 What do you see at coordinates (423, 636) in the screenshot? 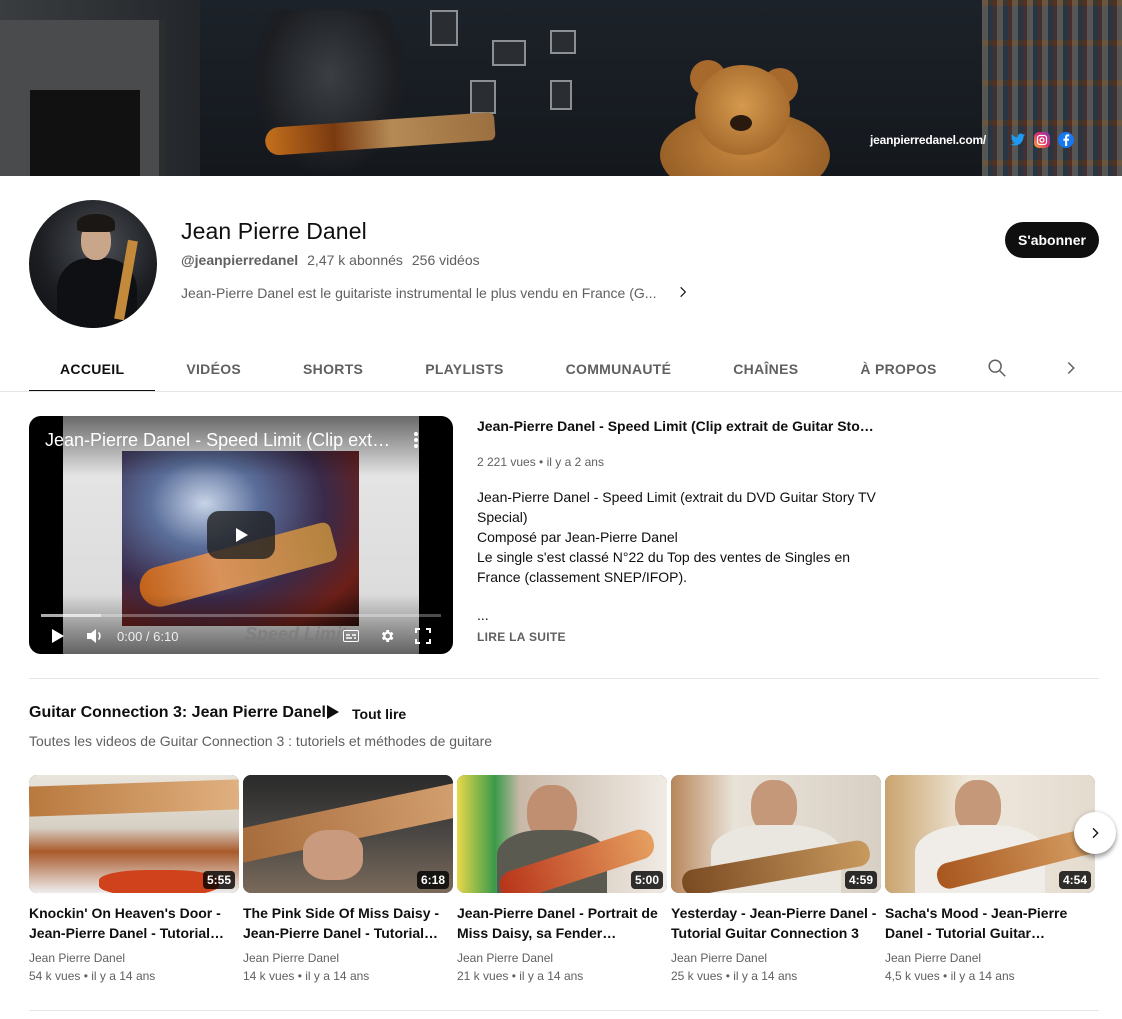
I see `fullscreen-icon` at bounding box center [423, 636].